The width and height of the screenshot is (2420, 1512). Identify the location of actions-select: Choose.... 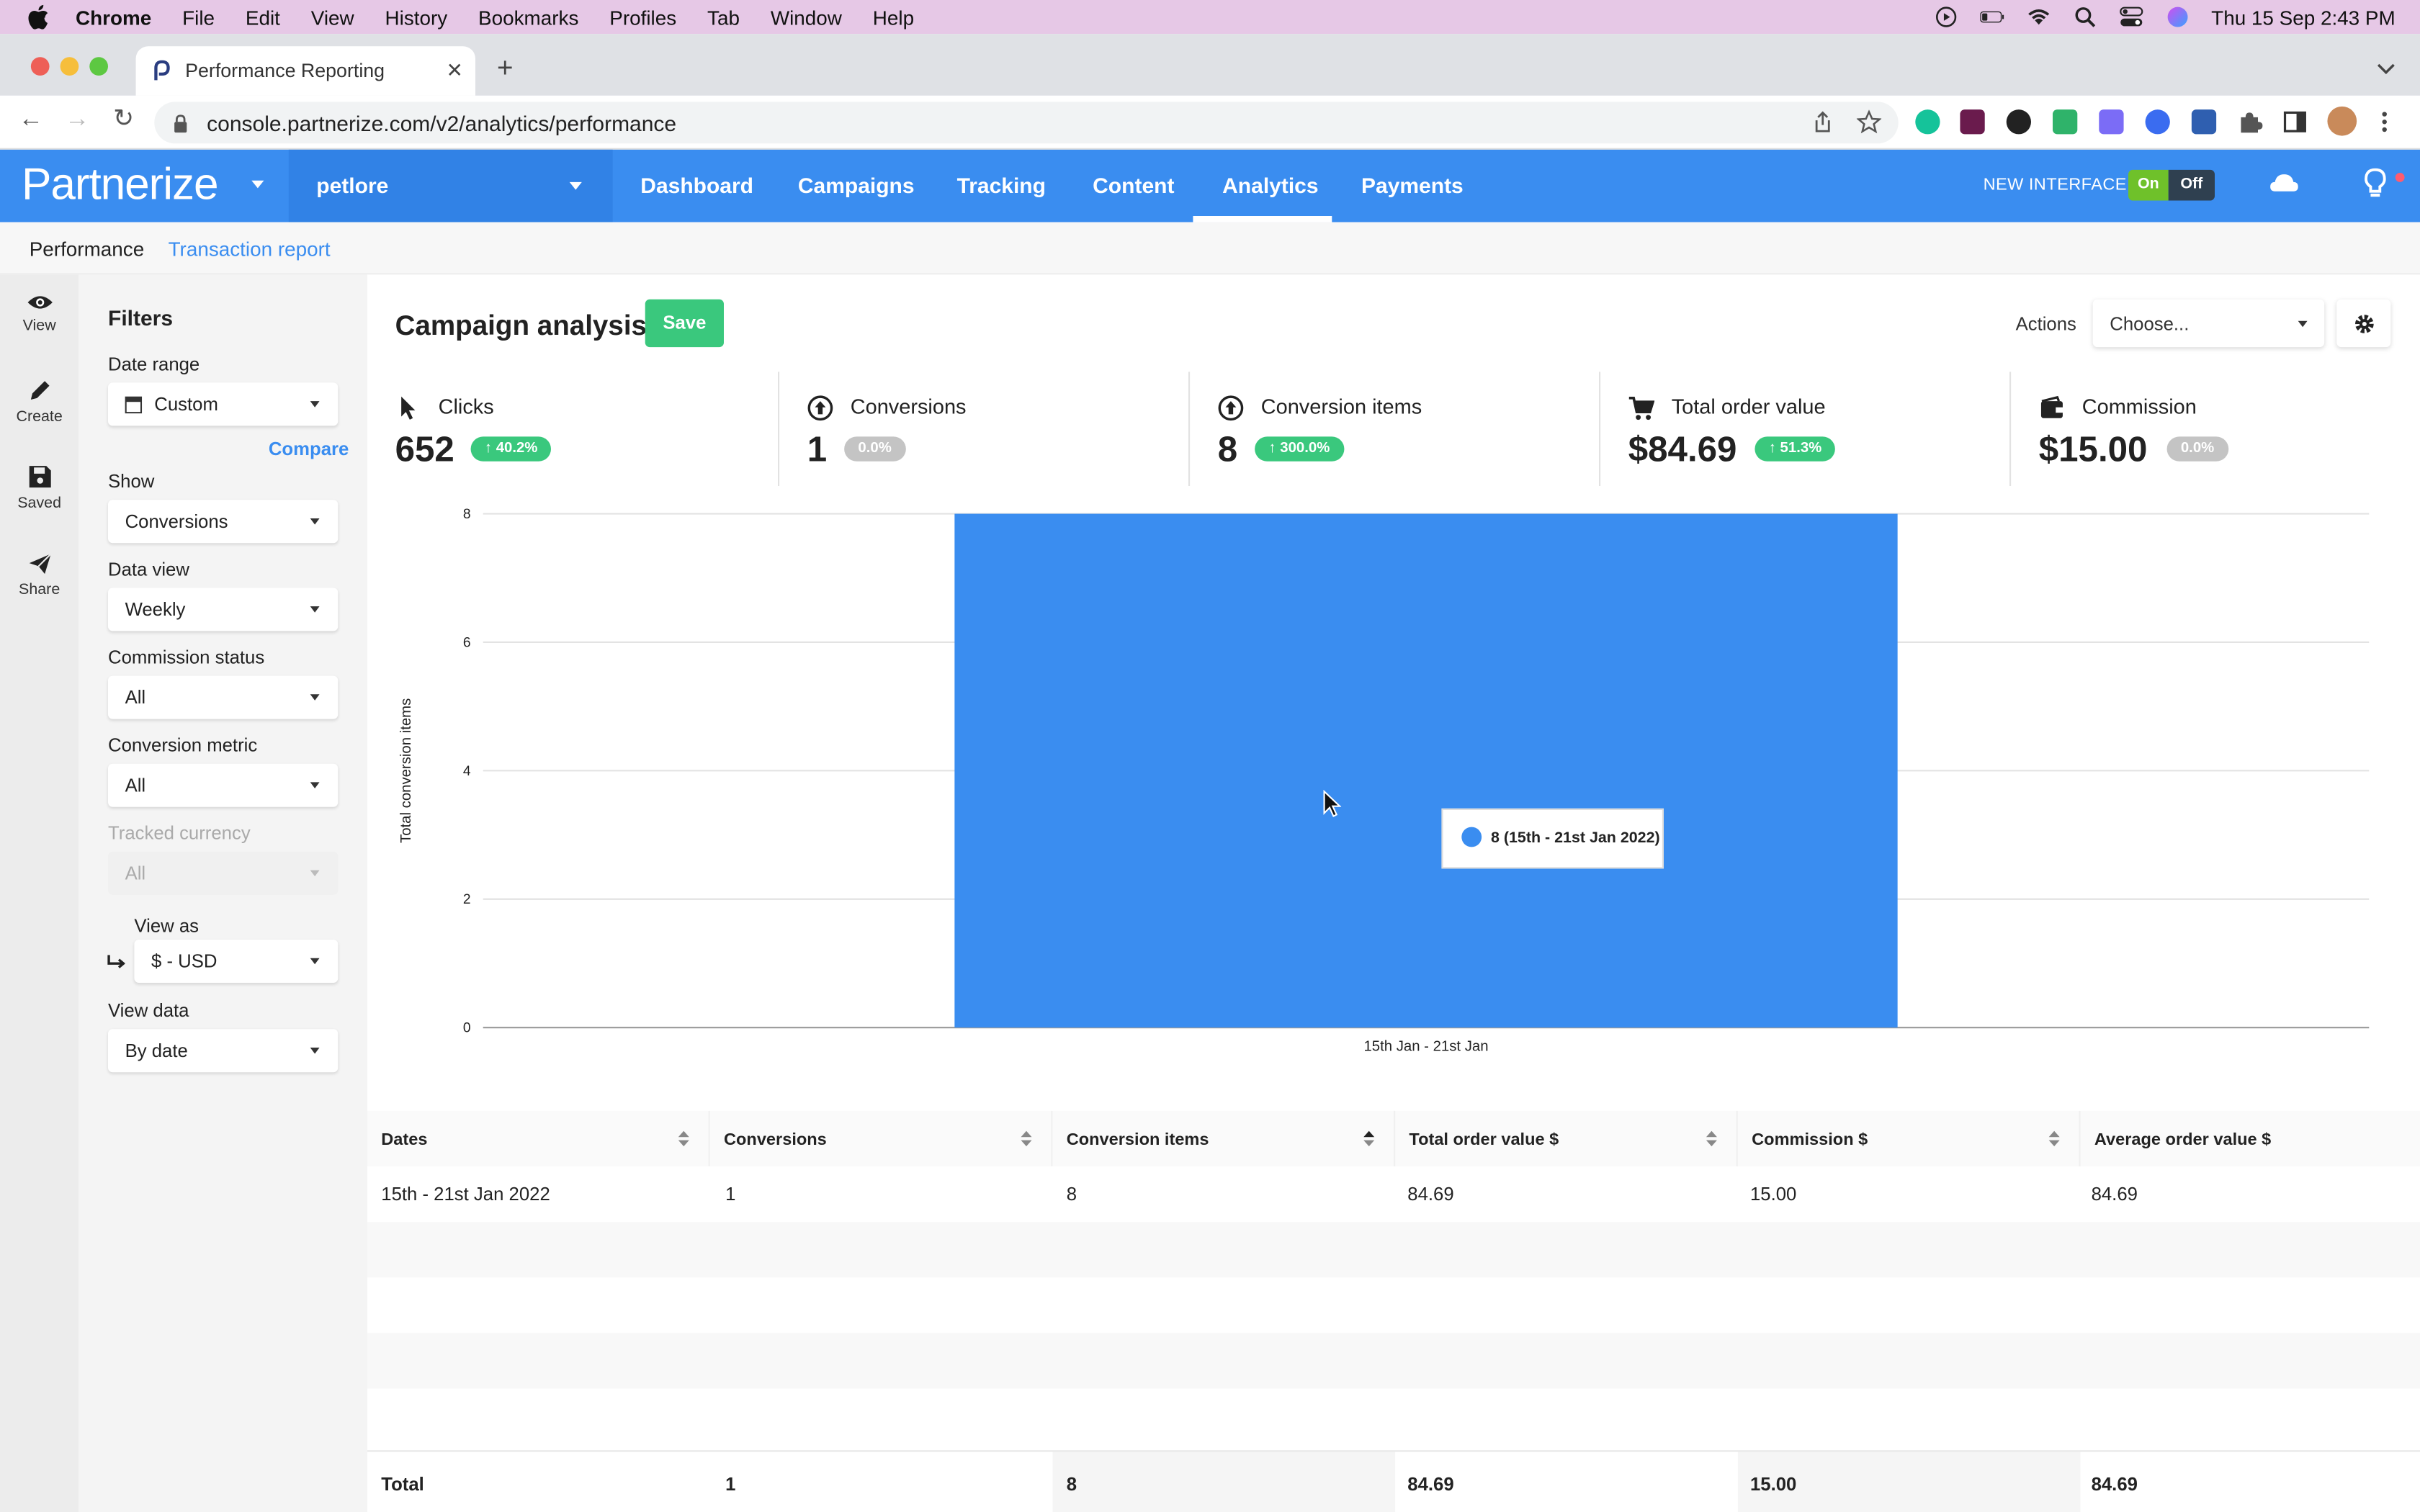
(2208, 323).